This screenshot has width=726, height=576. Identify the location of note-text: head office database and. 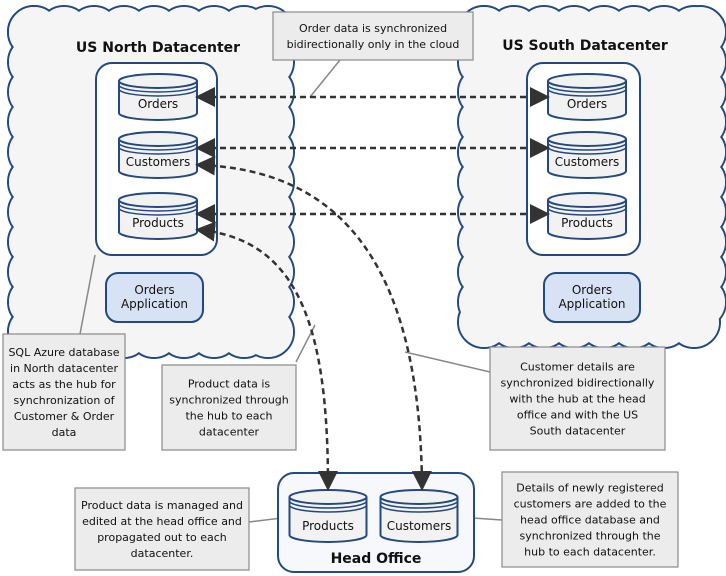
(590, 520).